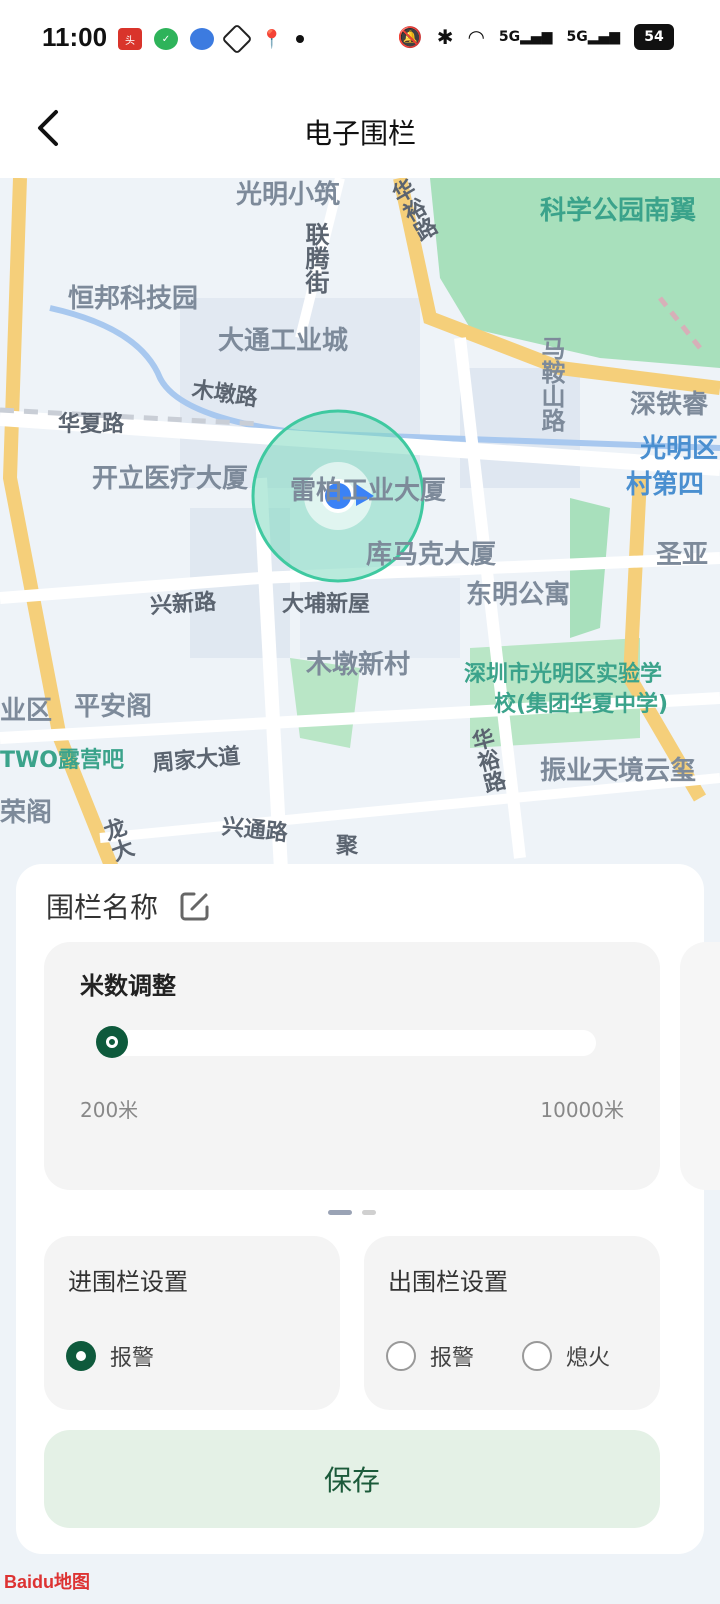  I want to click on map-label: 兴新路, so click(183, 604).